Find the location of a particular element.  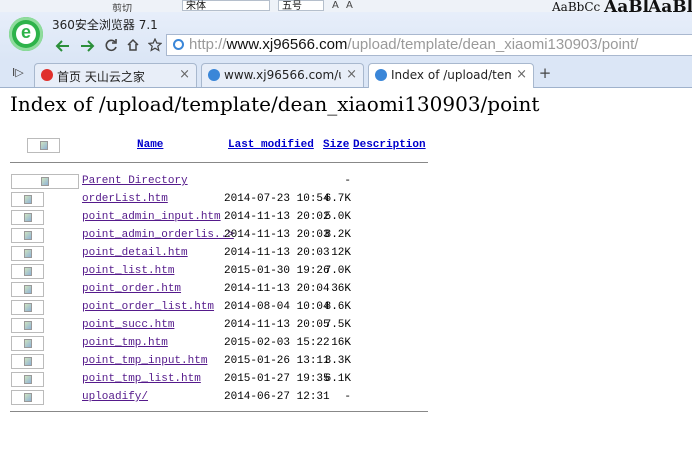

favorite-button is located at coordinates (155, 45).